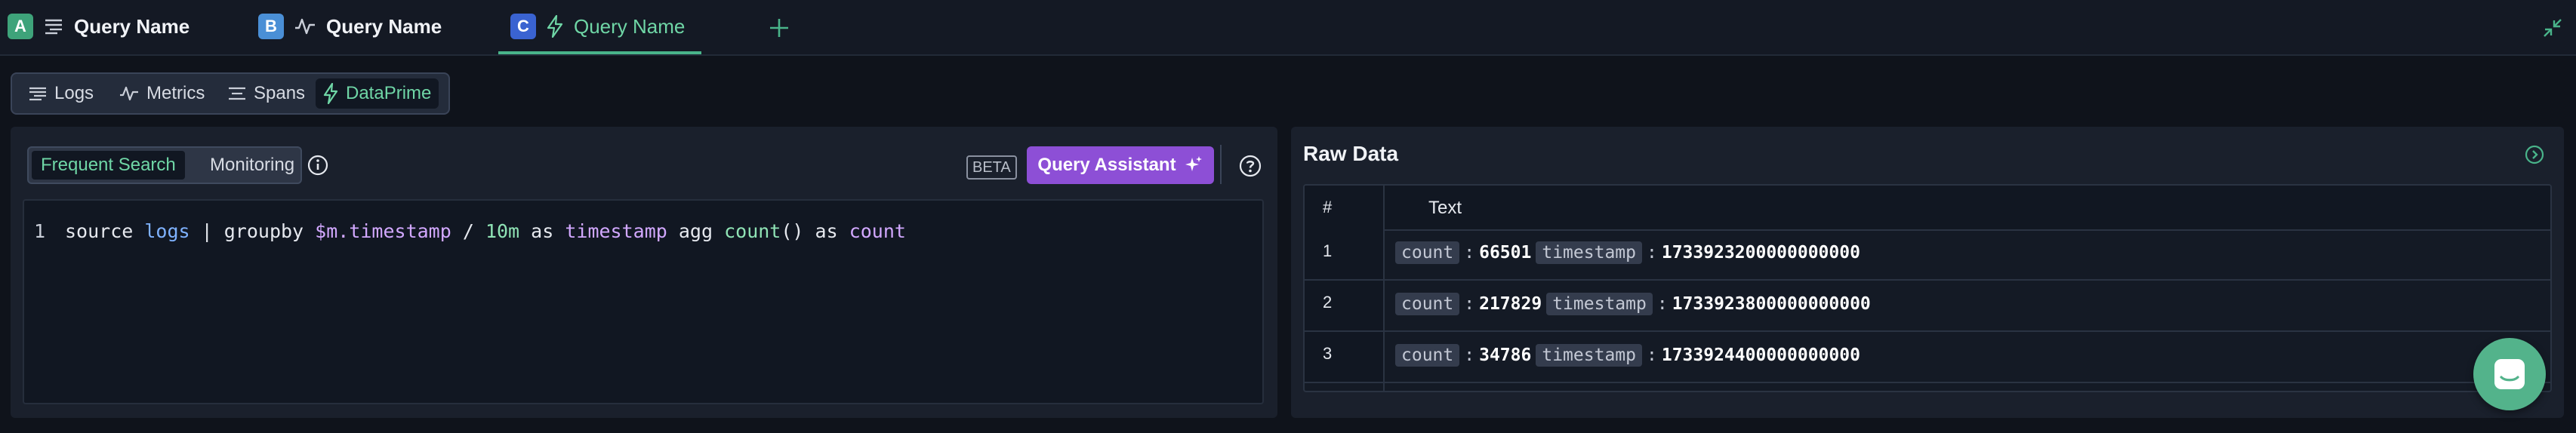 This screenshot has width=2576, height=433. What do you see at coordinates (1505, 253) in the screenshot?
I see `field-value: 66501` at bounding box center [1505, 253].